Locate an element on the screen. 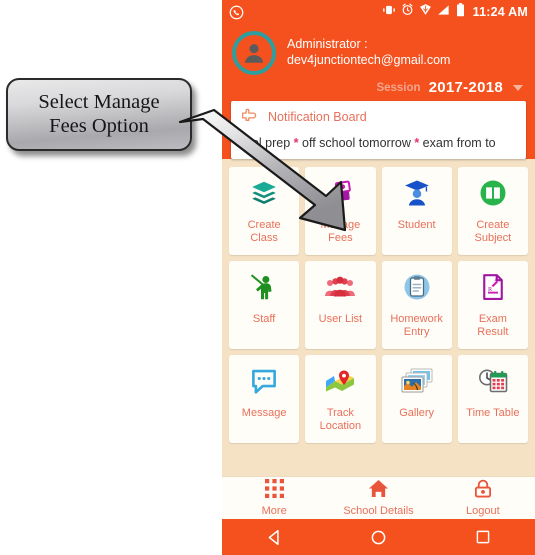  user-role-label: Administrator : is located at coordinates (327, 44).